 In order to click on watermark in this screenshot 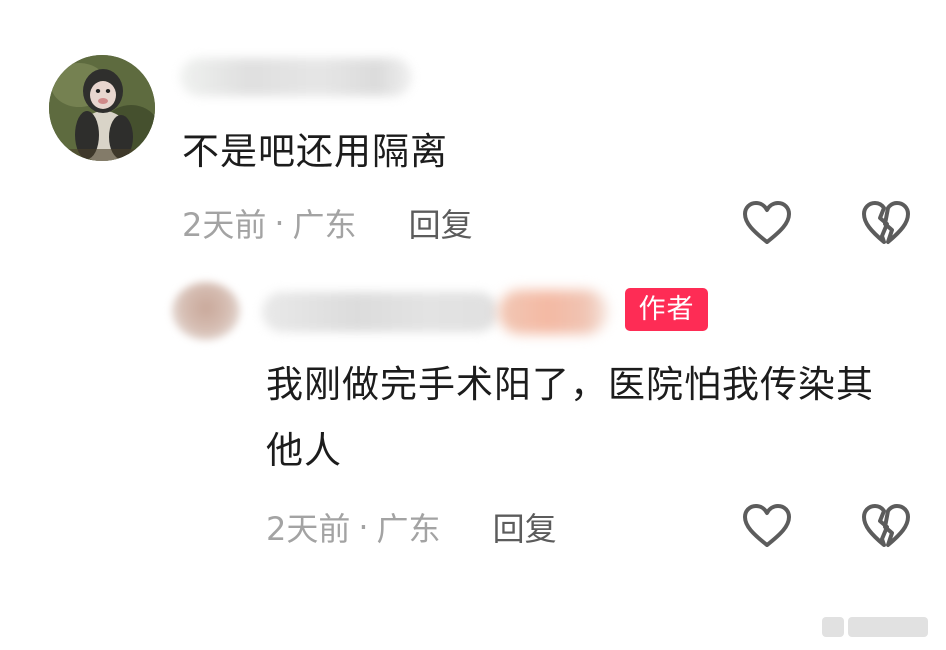, I will do `click(875, 627)`.